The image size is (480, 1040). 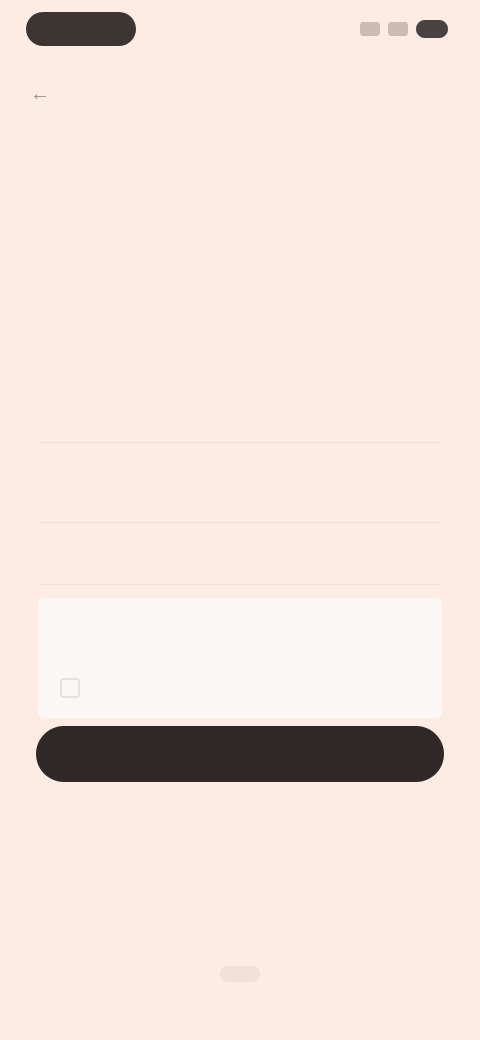 I want to click on consent-checkbox, so click(x=70, y=688).